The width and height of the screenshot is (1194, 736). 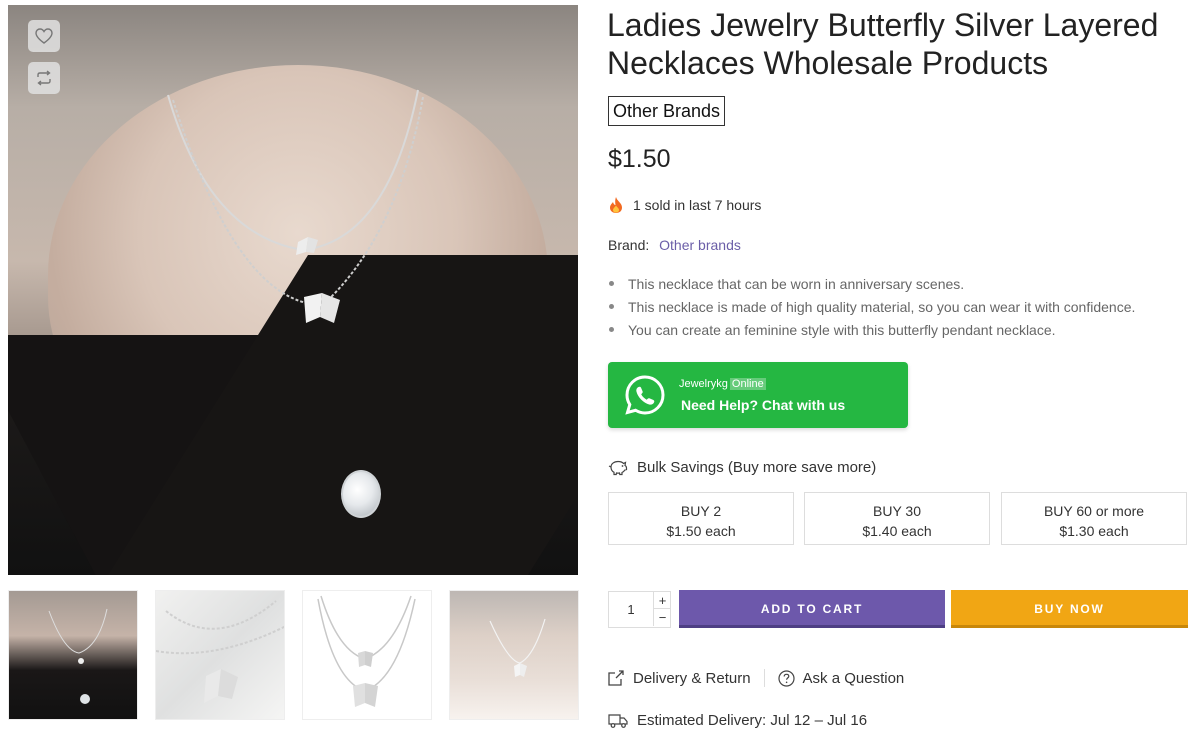 What do you see at coordinates (764, 678) in the screenshot?
I see `links-divider` at bounding box center [764, 678].